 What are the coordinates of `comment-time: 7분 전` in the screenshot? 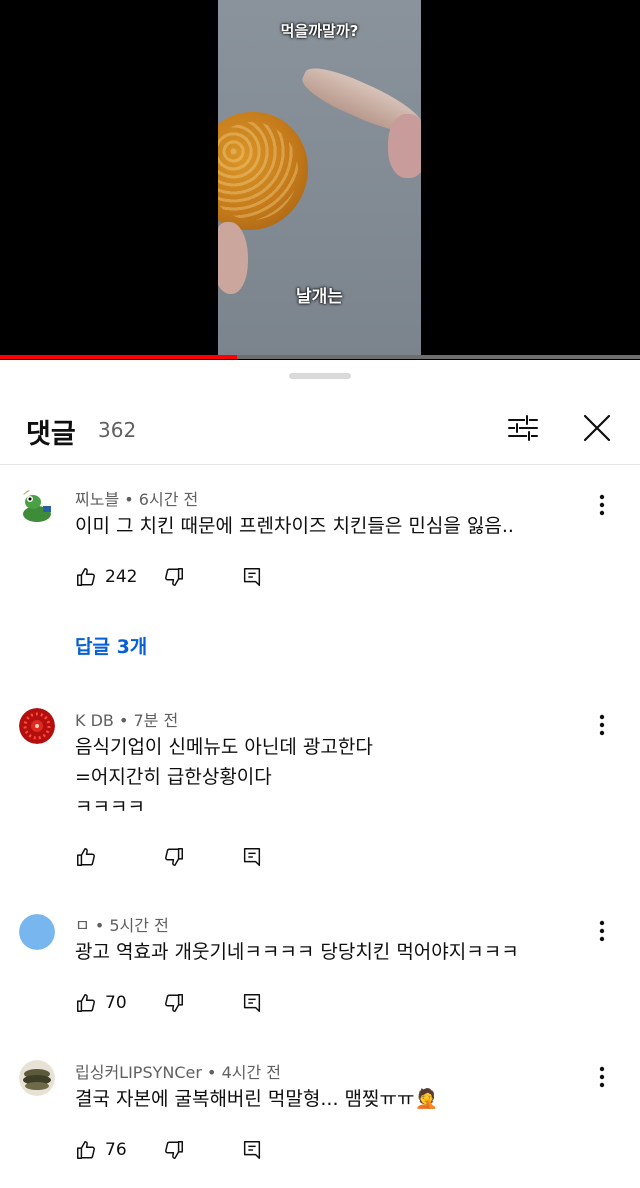 It's located at (156, 720).